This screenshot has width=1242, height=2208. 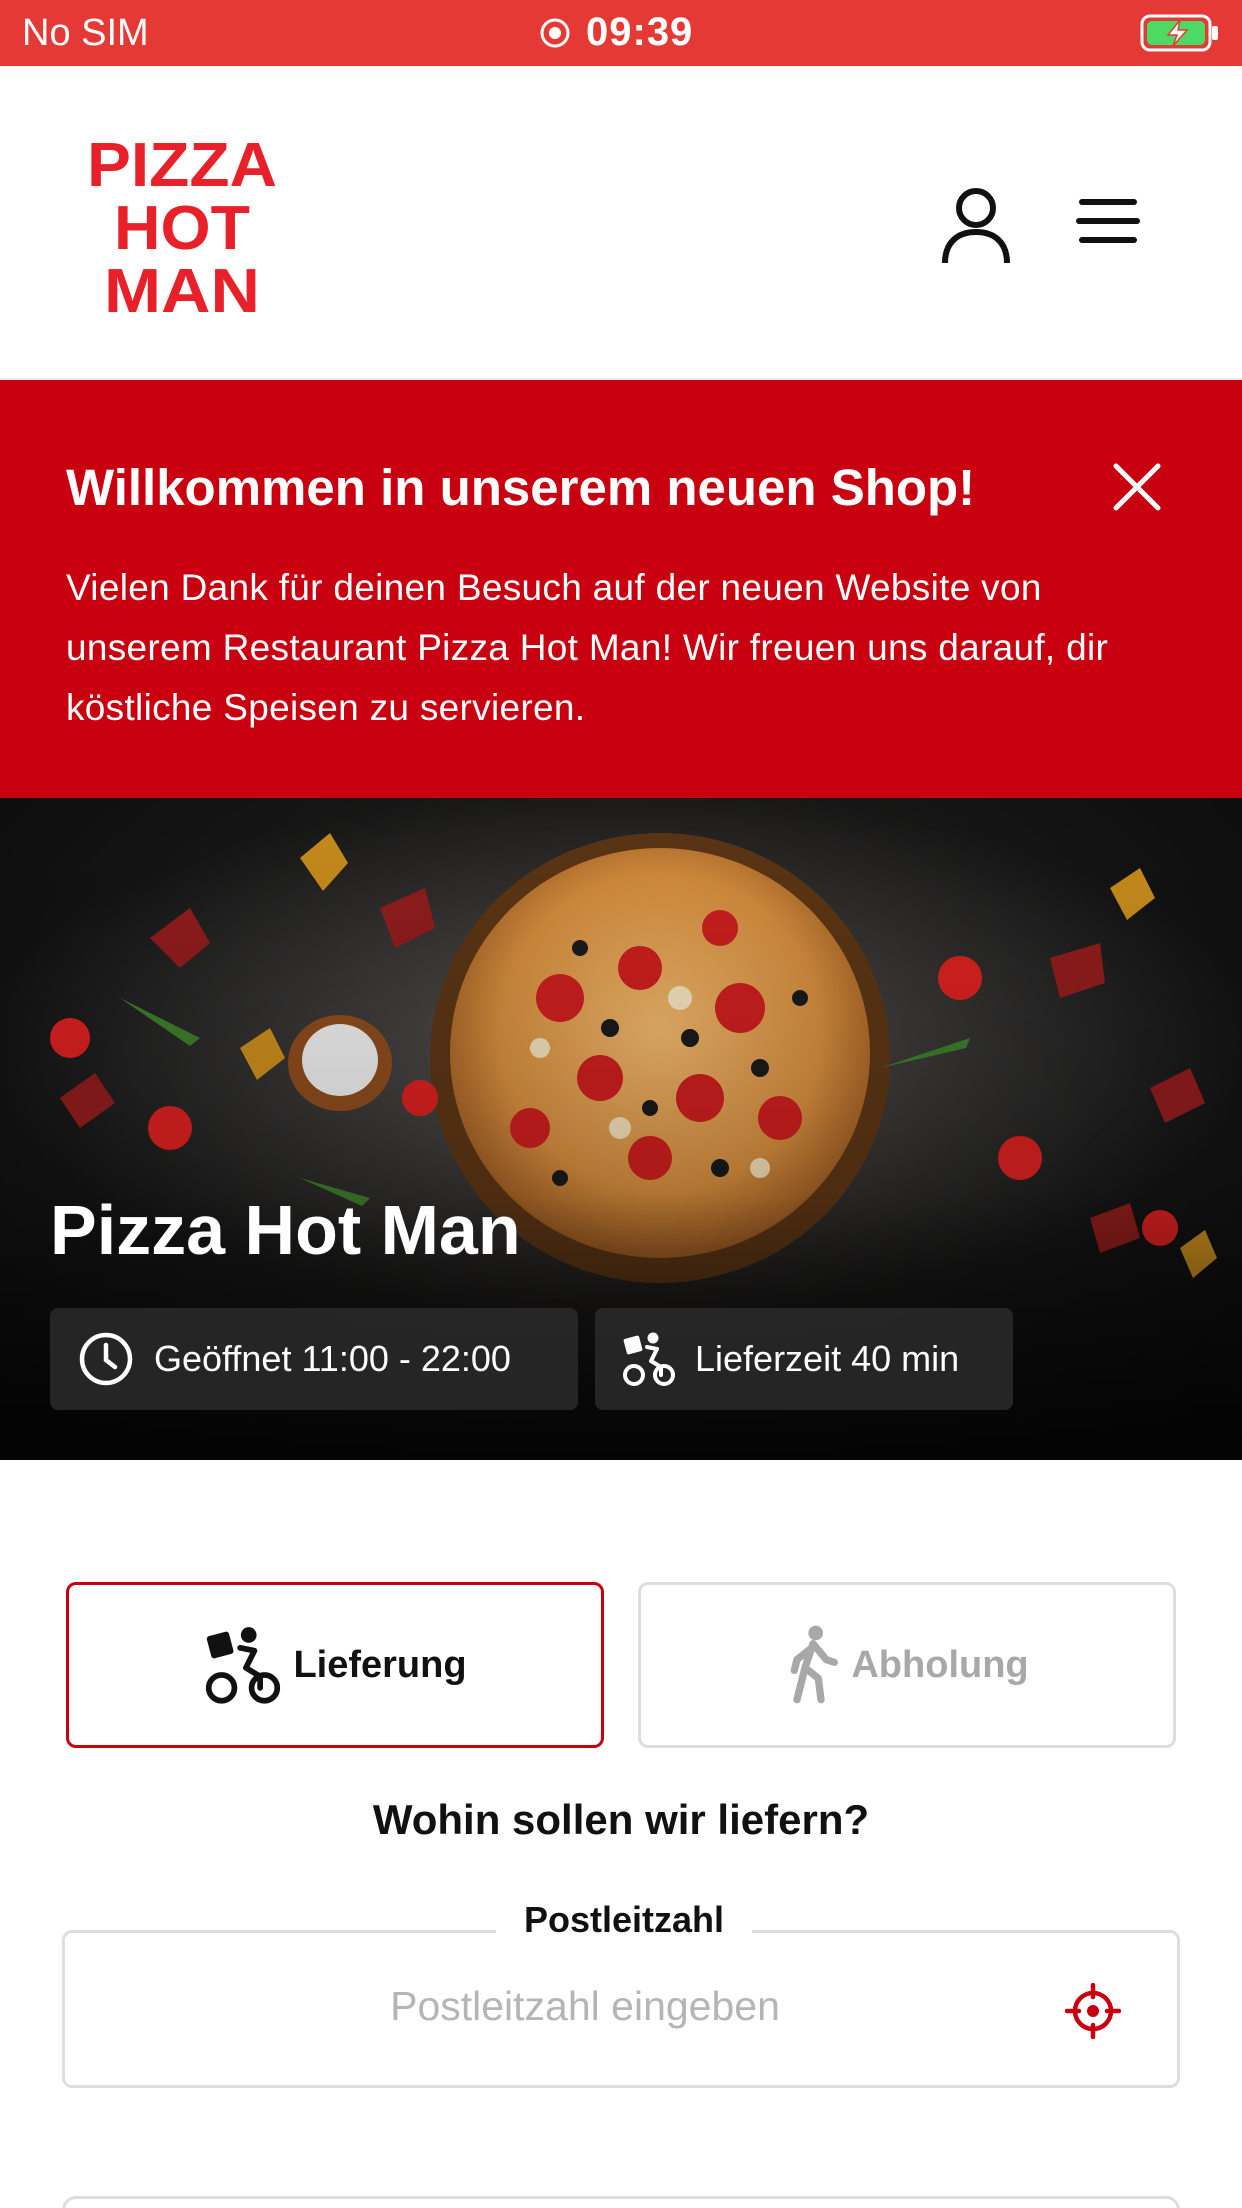 I want to click on svg-text: PIZZA, so click(x=182, y=165).